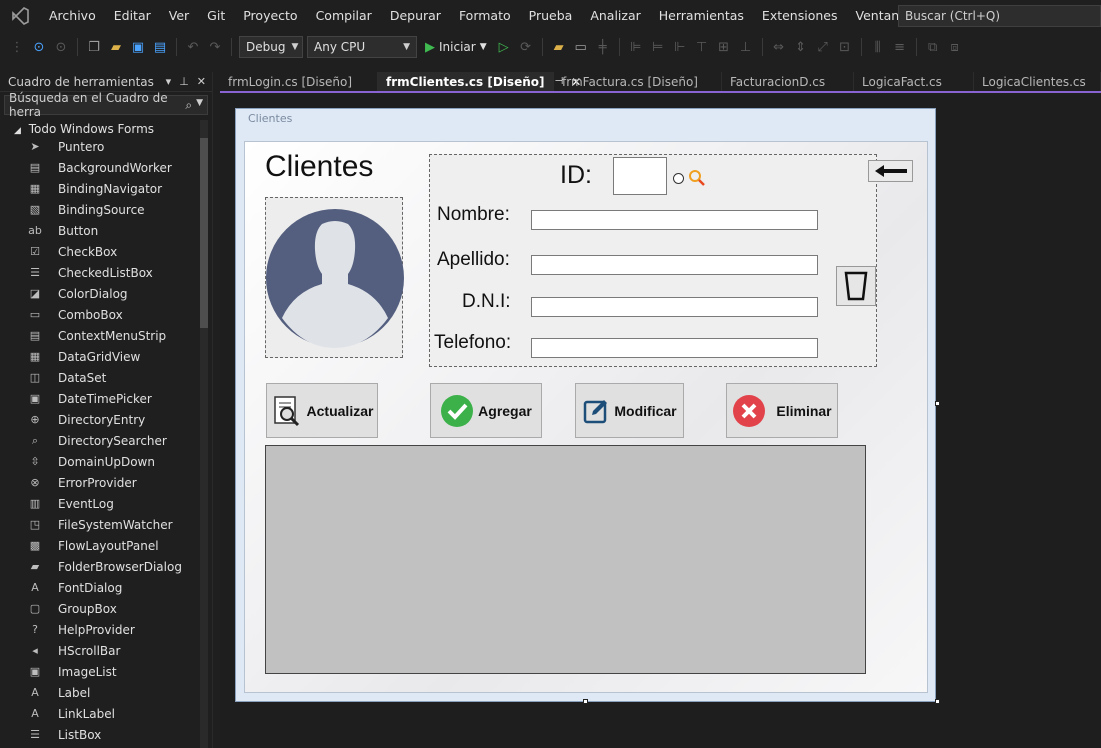 Image resolution: width=1101 pixels, height=748 pixels. Describe the element at coordinates (100, 356) in the screenshot. I see `toolbox-item-datagridview: ▦ DataGridView` at that location.